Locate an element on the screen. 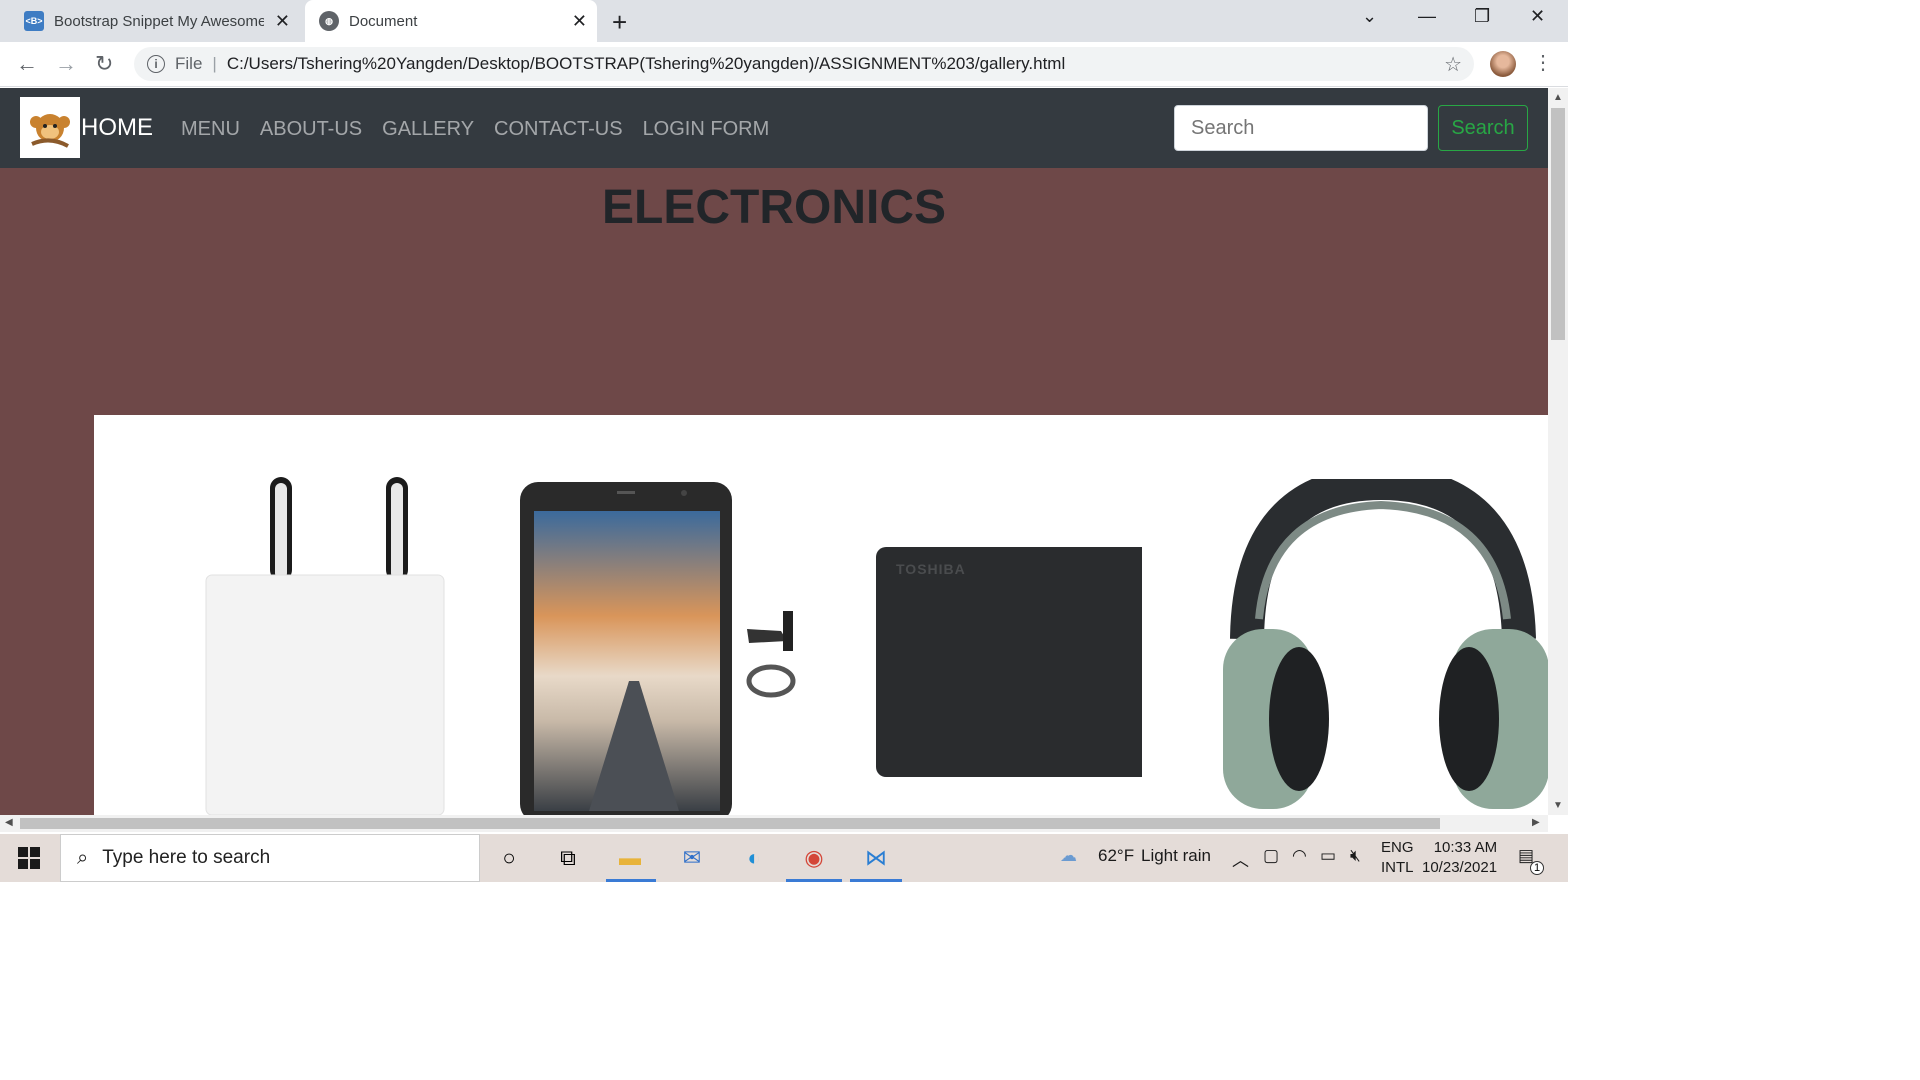  clock-time: 10:33 AM is located at coordinates (1465, 847).